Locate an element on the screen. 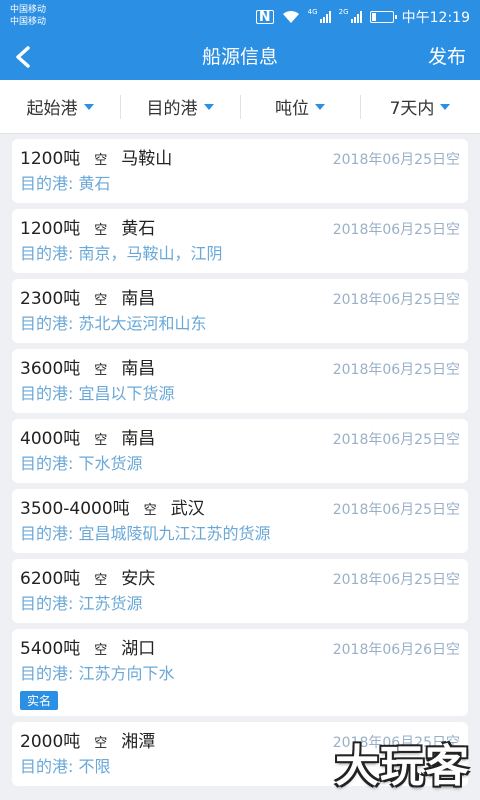 This screenshot has width=480, height=800. current-port: 湘潭 is located at coordinates (138, 742).